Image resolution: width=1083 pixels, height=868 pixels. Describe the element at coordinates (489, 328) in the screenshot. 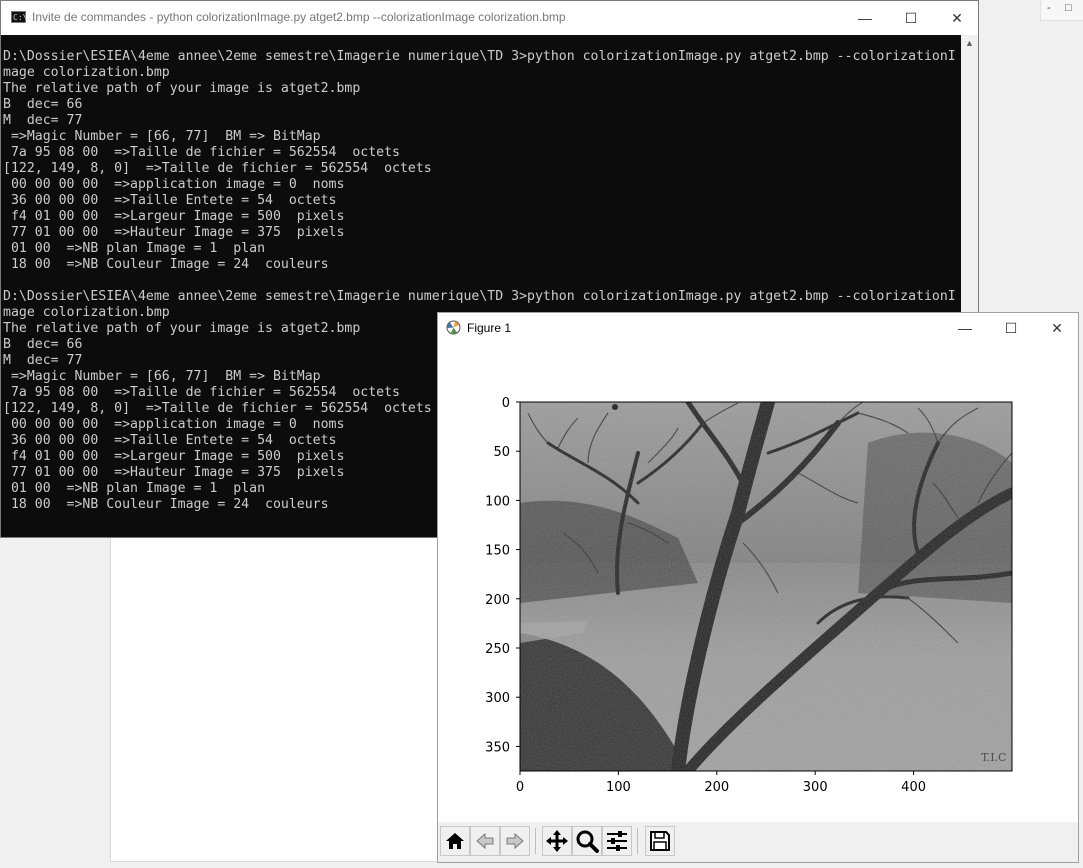

I see `figure-title: Figure 1` at that location.